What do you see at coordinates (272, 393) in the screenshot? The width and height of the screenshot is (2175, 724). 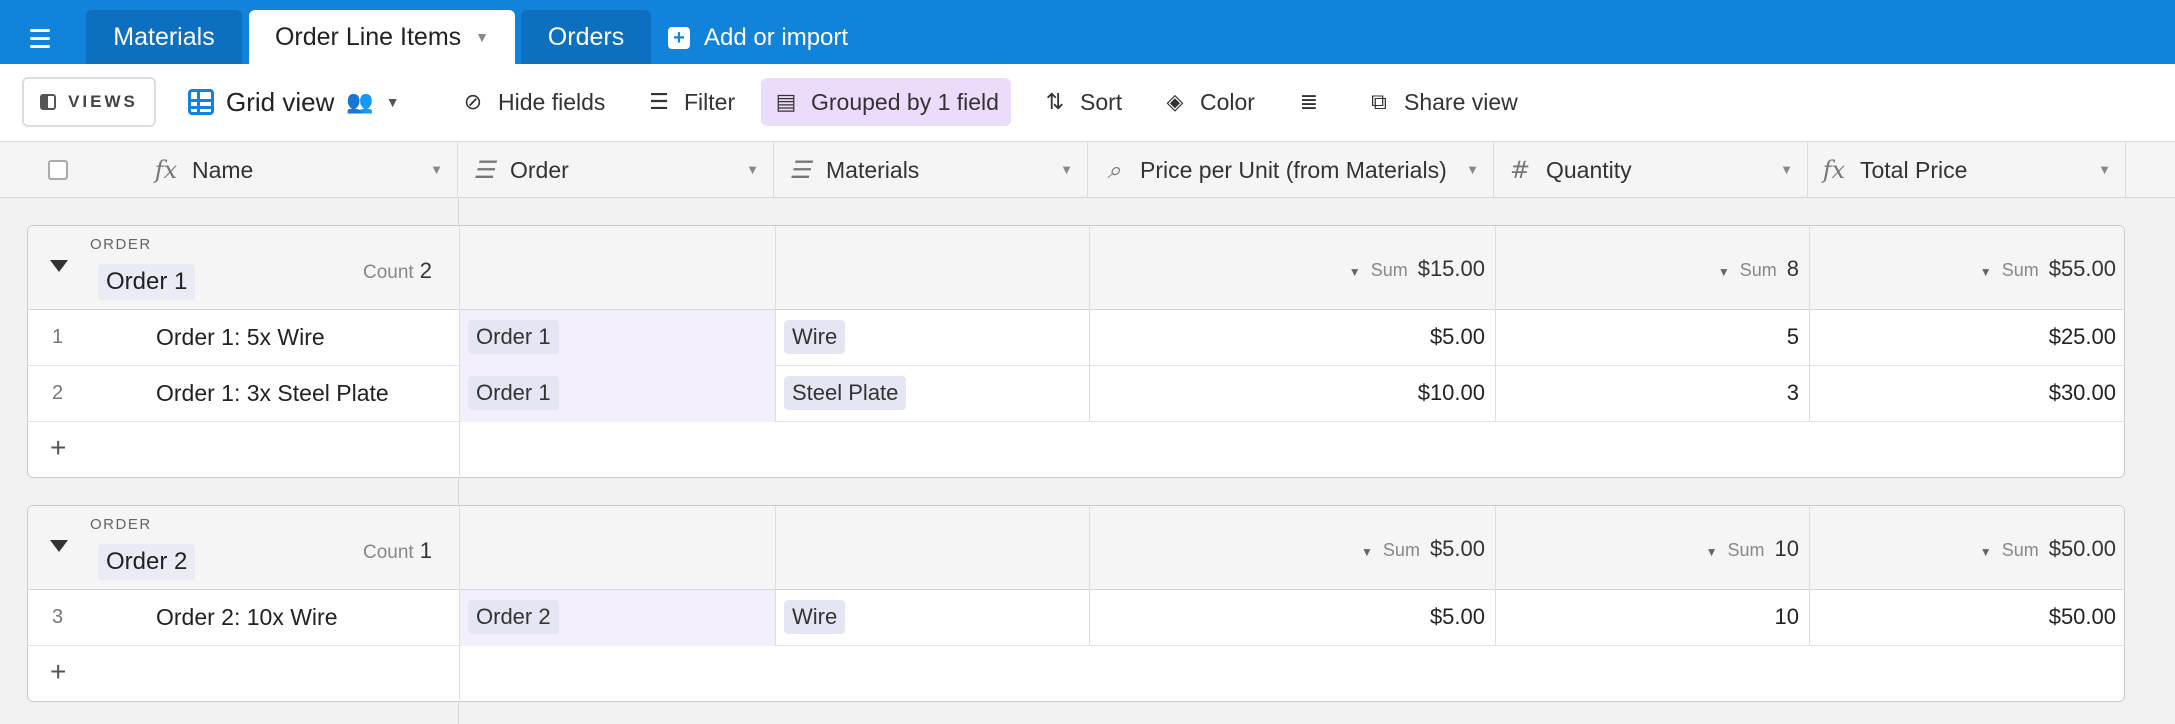 I see `cell-name: Order 1: 3x Steel Plate` at bounding box center [272, 393].